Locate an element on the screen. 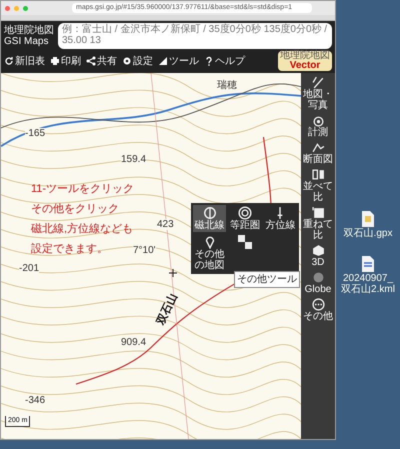 The width and height of the screenshot is (400, 449). annotation-text: 11-ツールをクリック is located at coordinates (82, 189).